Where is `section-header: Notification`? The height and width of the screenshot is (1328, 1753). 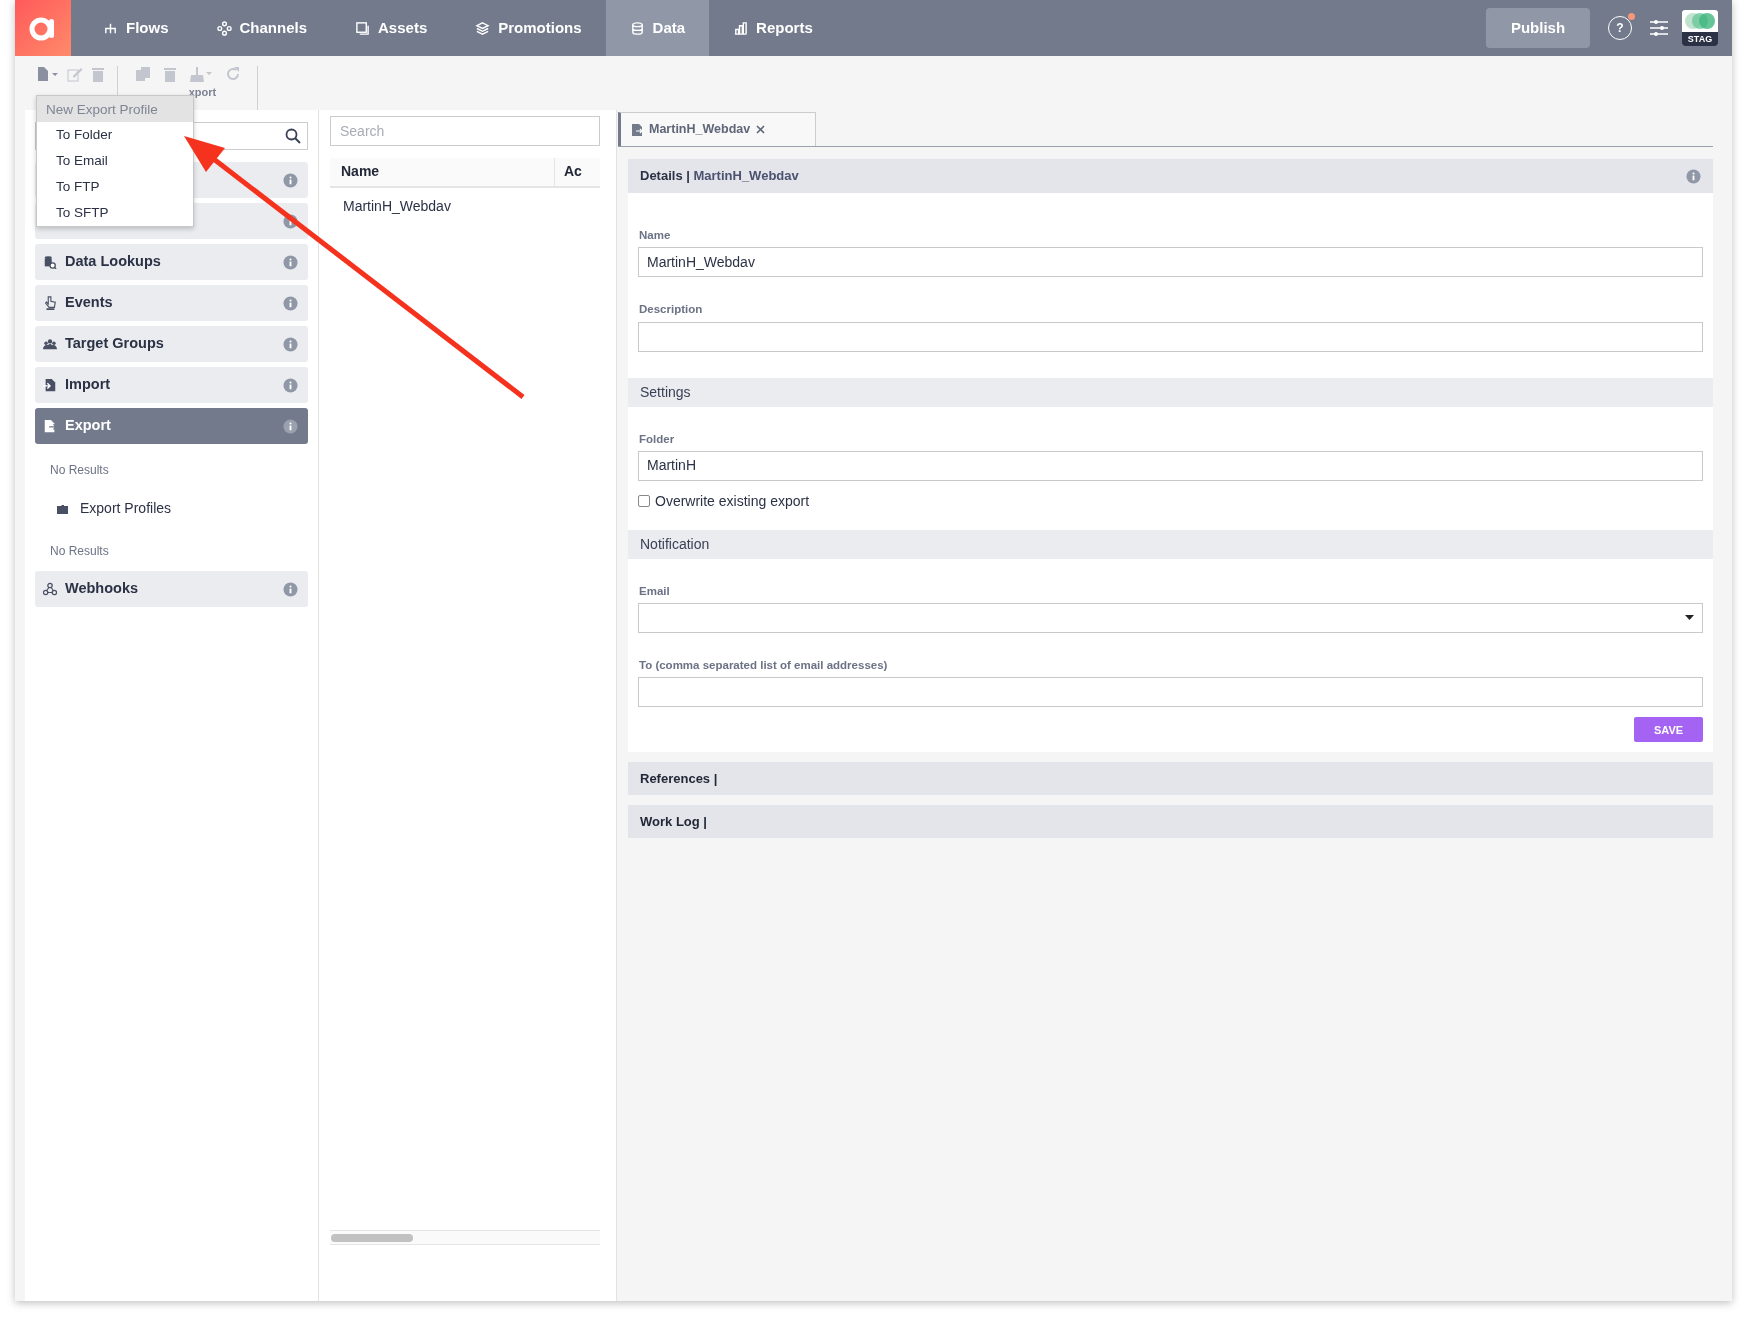
section-header: Notification is located at coordinates (1170, 544).